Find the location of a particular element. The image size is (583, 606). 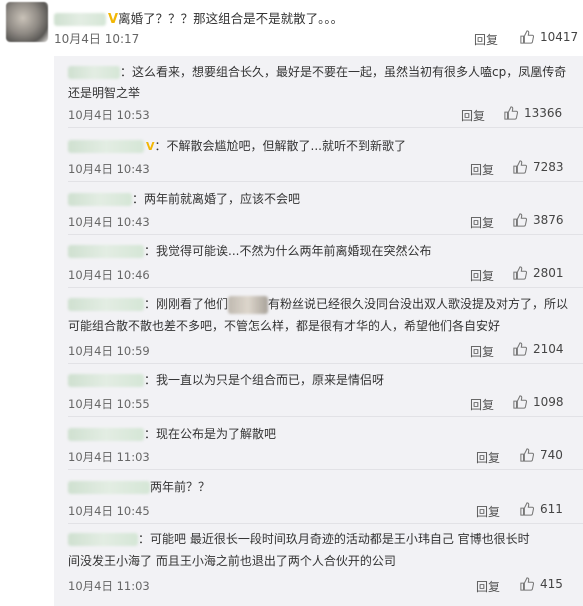

like-button: 7283 is located at coordinates (538, 167).